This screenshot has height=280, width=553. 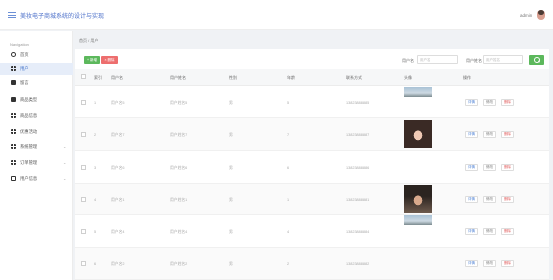 What do you see at coordinates (13, 115) in the screenshot?
I see `product-grid-icon` at bounding box center [13, 115].